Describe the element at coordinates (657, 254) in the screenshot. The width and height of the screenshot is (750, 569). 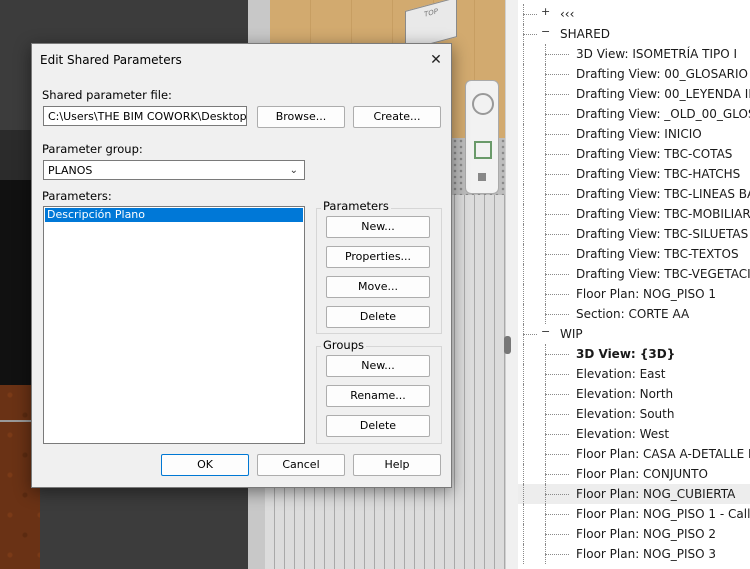
I see `tree-item-label: Drafting View: TBC-TEXTOS` at that location.